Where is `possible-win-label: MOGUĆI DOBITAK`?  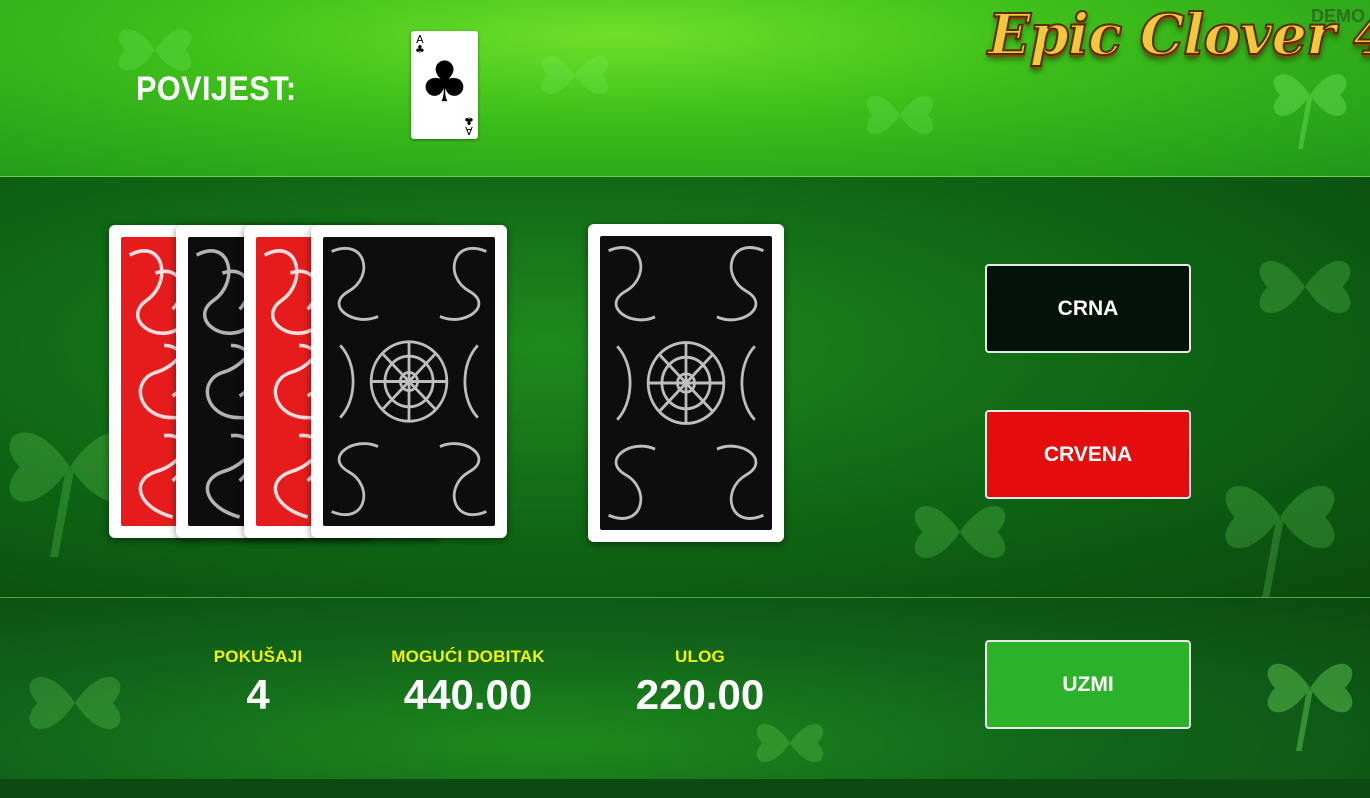
possible-win-label: MOGUĆI DOBITAK is located at coordinates (468, 656).